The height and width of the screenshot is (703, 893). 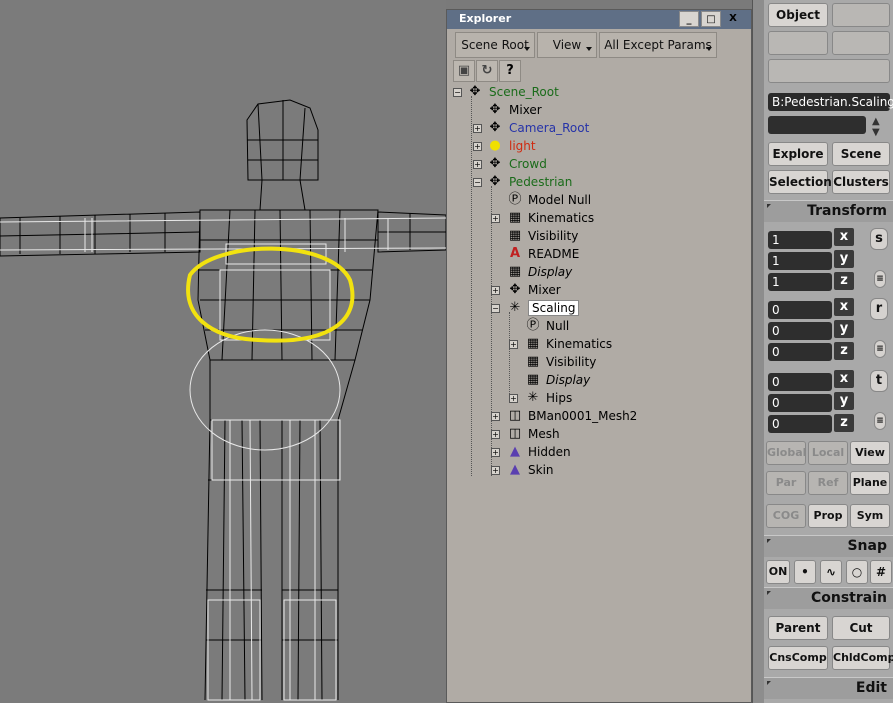 What do you see at coordinates (616, 255) in the screenshot?
I see `tree-node-readme: A README` at bounding box center [616, 255].